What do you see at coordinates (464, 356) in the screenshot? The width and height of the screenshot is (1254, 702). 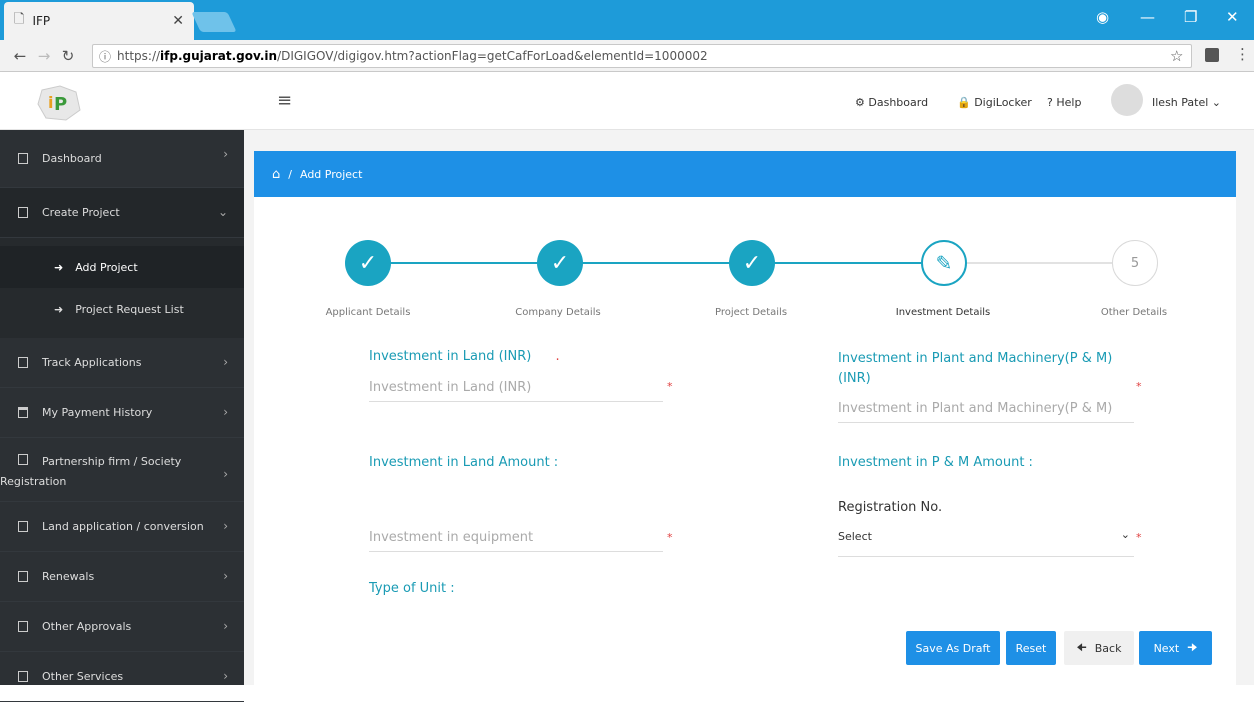 I see `land-investment-label: Investment in Land (INR) .` at bounding box center [464, 356].